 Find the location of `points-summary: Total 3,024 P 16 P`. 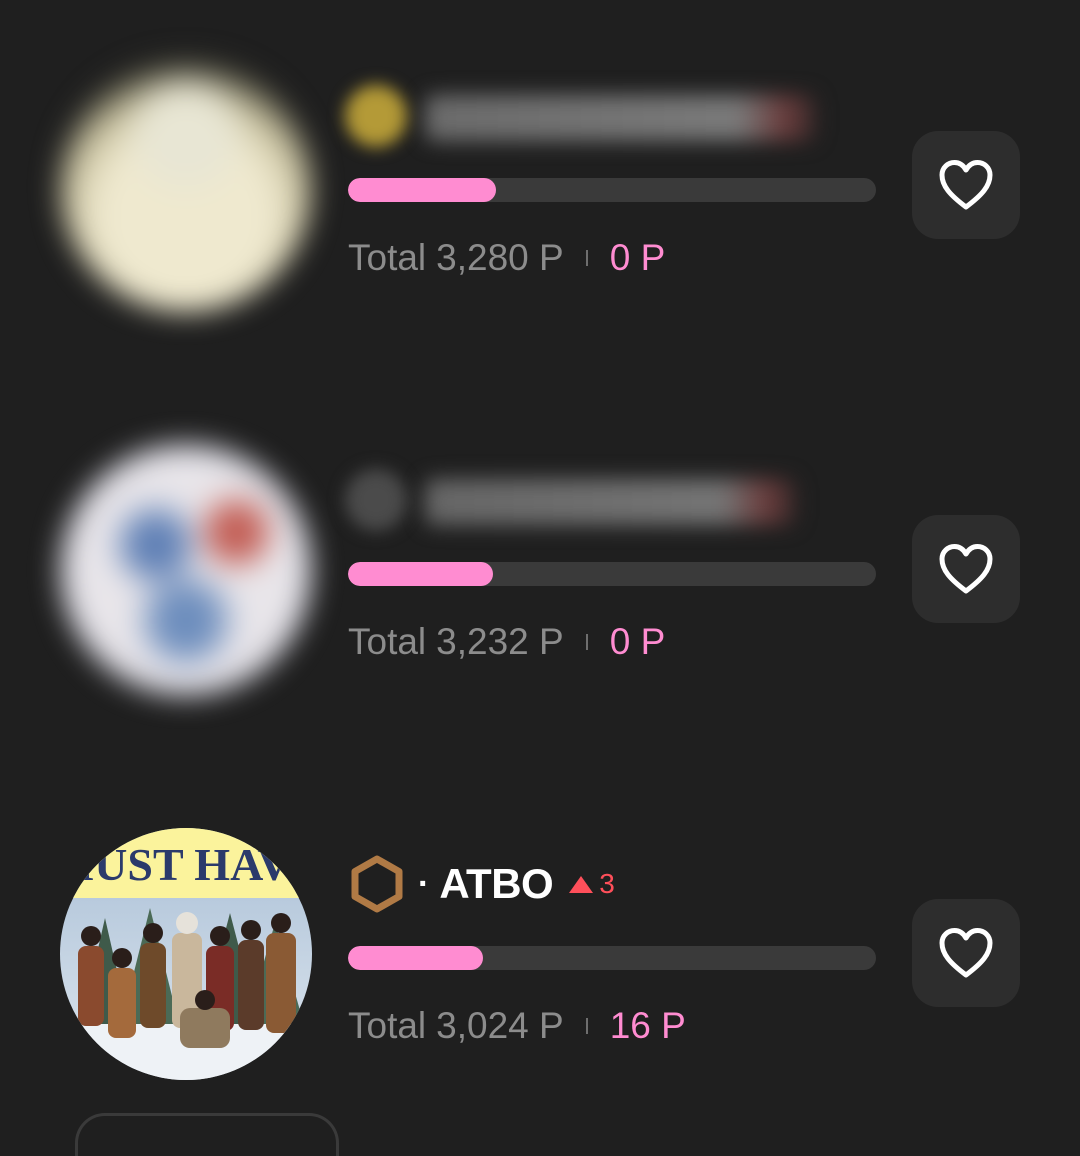

points-summary: Total 3,024 P 16 P is located at coordinates (517, 1026).